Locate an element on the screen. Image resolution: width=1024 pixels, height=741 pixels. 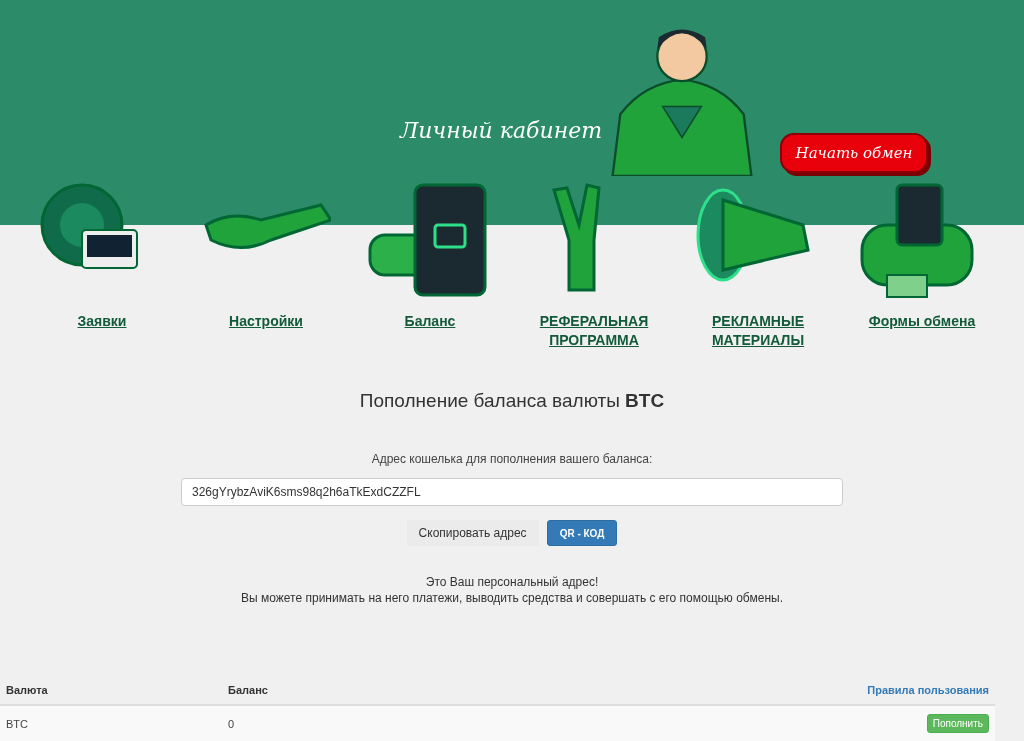
nav-link: Баланс is located at coordinates (430, 321).